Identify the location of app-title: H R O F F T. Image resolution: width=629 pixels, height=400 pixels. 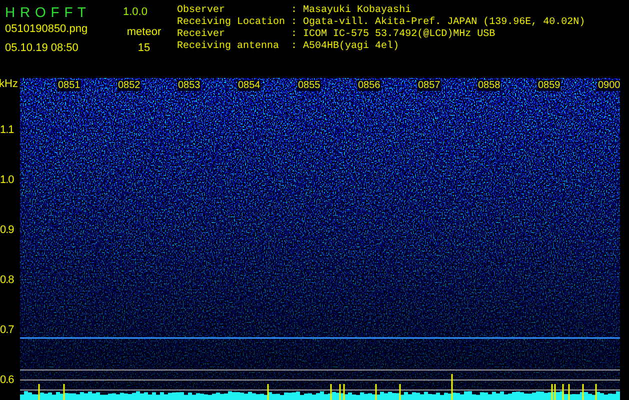
(46, 12).